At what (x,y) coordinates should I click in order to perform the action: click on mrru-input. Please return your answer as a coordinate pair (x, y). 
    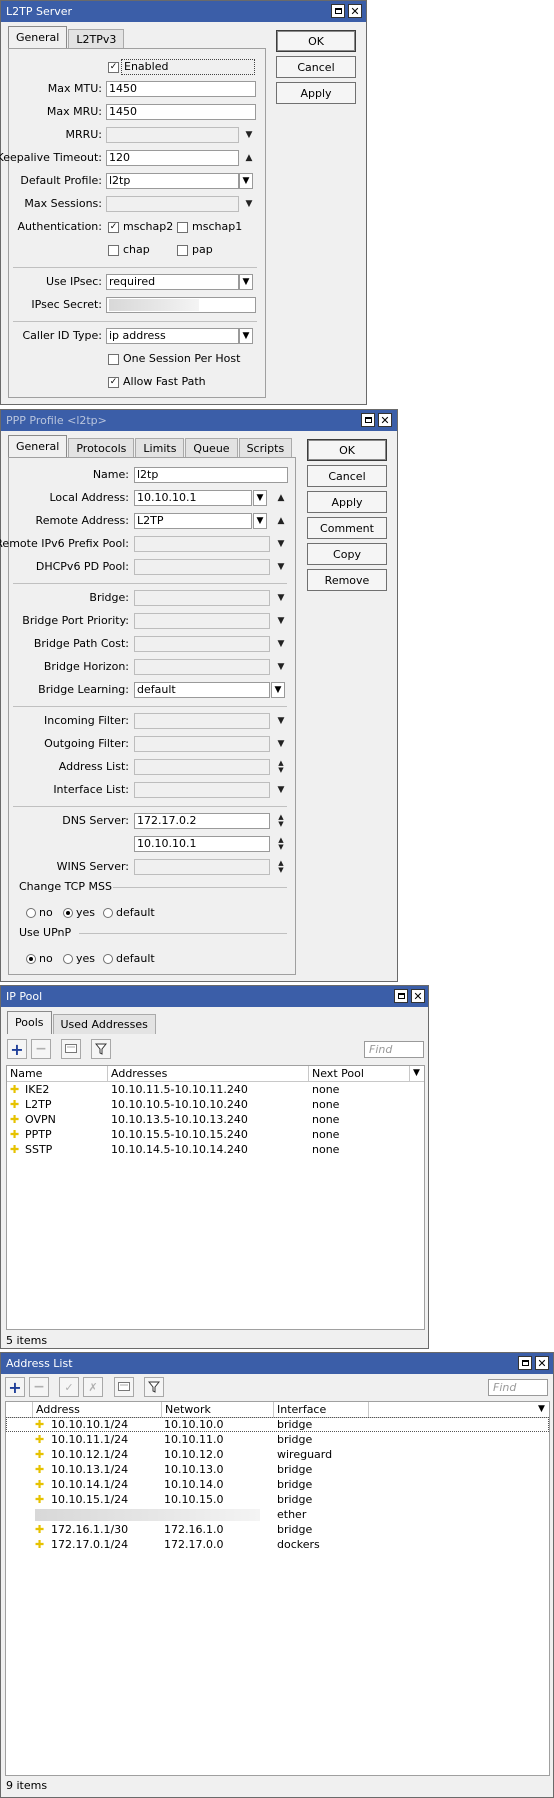
    Looking at the image, I should click on (172, 135).